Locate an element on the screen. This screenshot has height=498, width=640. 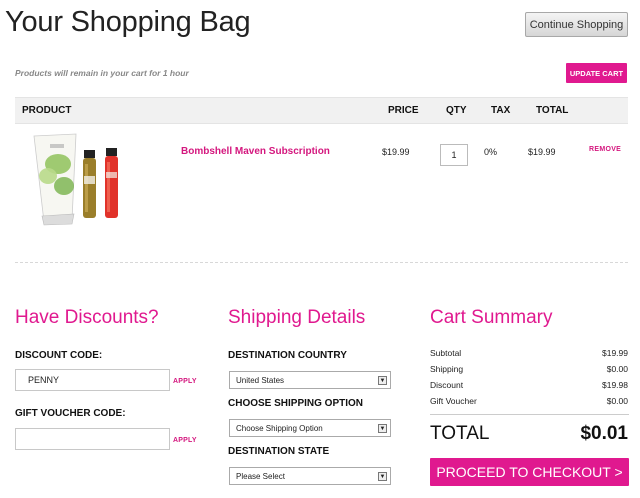
apply-discount-link: APPLY is located at coordinates (185, 381).